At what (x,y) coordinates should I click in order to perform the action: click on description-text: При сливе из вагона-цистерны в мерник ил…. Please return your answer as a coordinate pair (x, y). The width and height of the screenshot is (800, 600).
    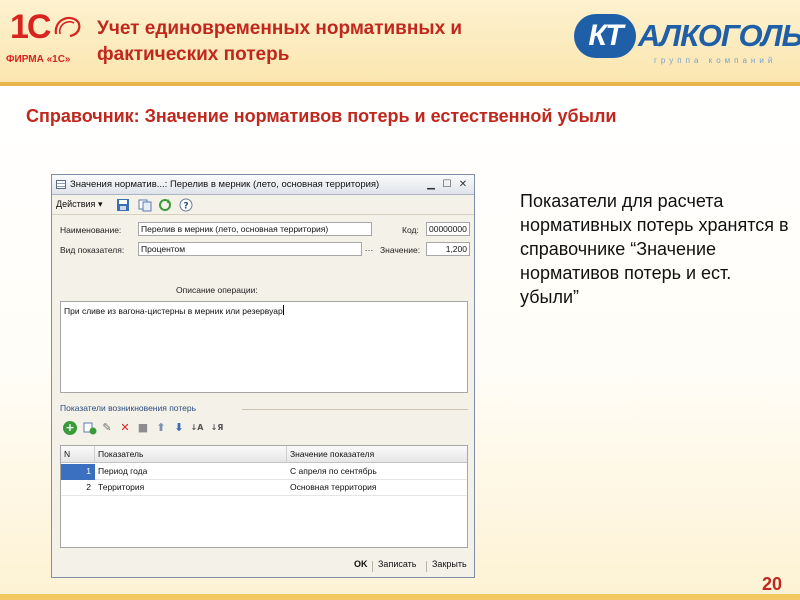
    Looking at the image, I should click on (173, 311).